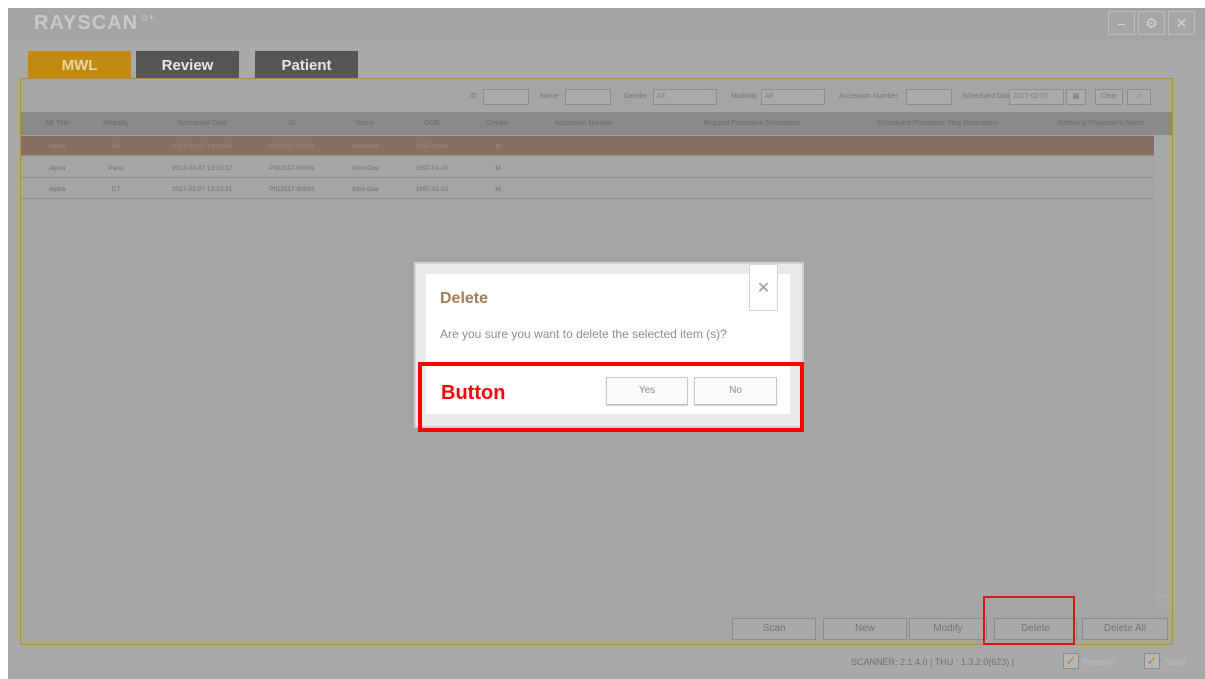 Image resolution: width=1205 pixels, height=679 pixels. Describe the element at coordinates (202, 168) in the screenshot. I see `cell: 2017-02-07 13:10:17` at that location.